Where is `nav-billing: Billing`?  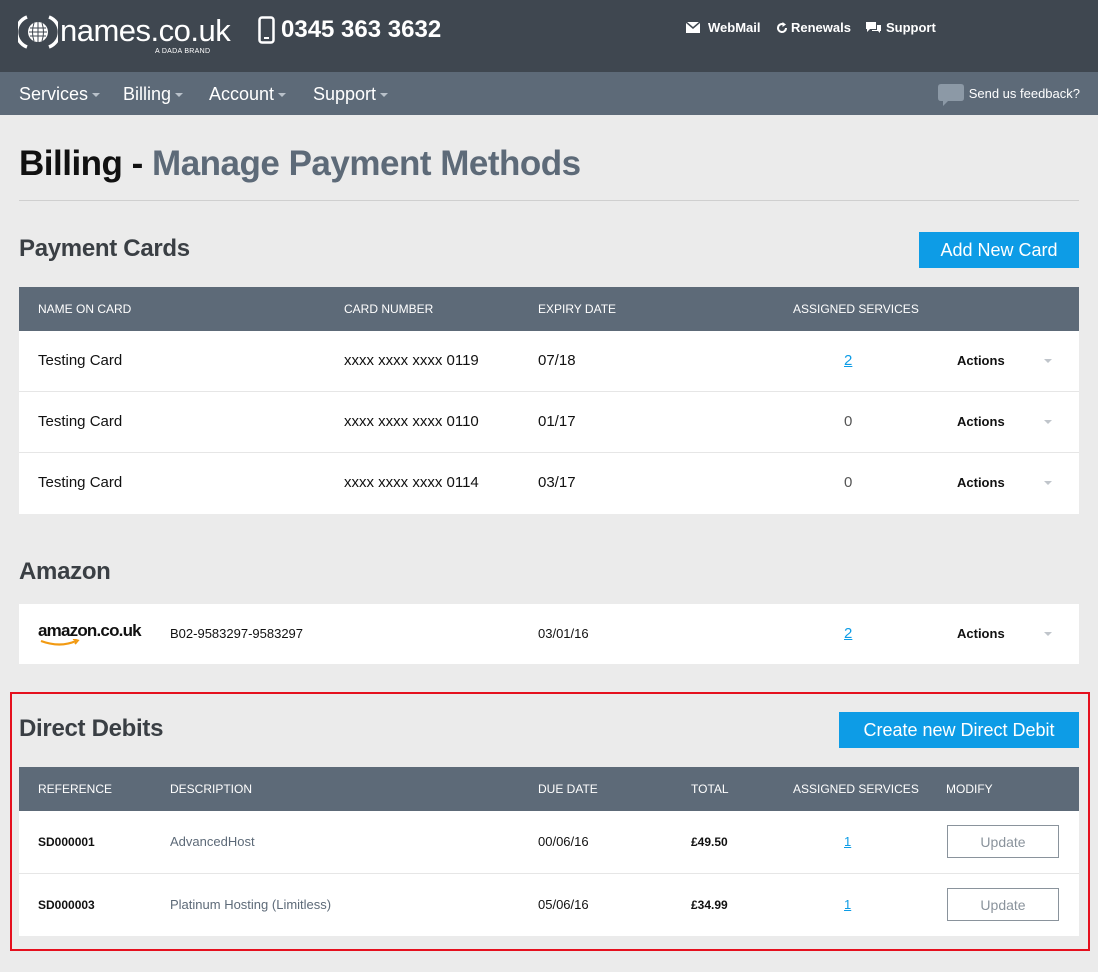 nav-billing: Billing is located at coordinates (153, 94).